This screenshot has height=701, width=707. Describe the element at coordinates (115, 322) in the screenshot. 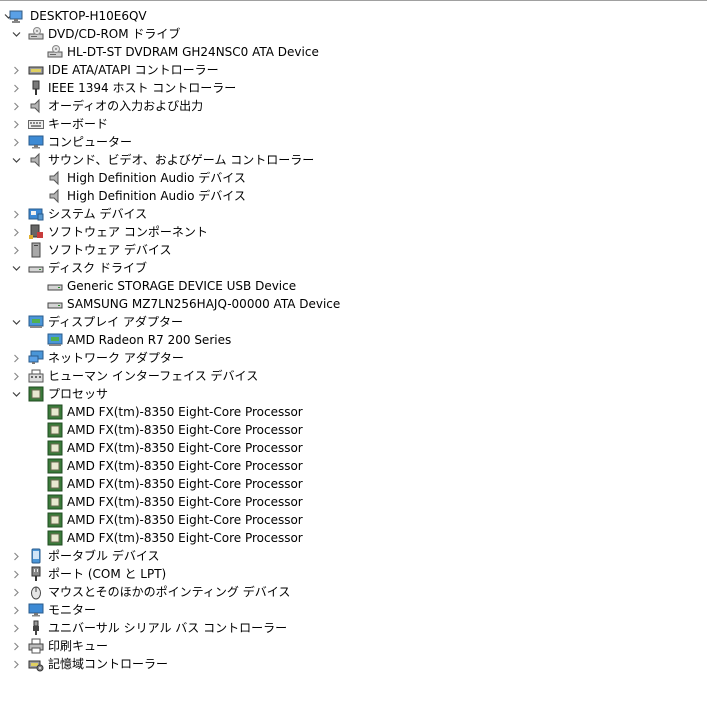

I see `tree-item-label: ディスプレイ アダプター` at that location.